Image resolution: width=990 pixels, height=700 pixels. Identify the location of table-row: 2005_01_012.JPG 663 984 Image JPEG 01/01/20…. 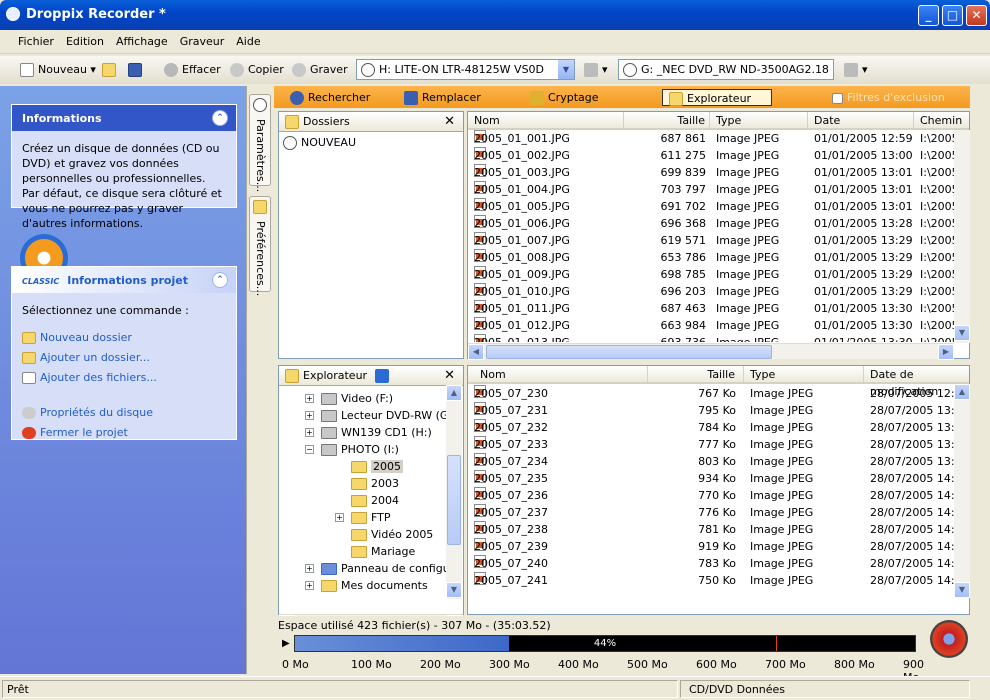
(718, 325).